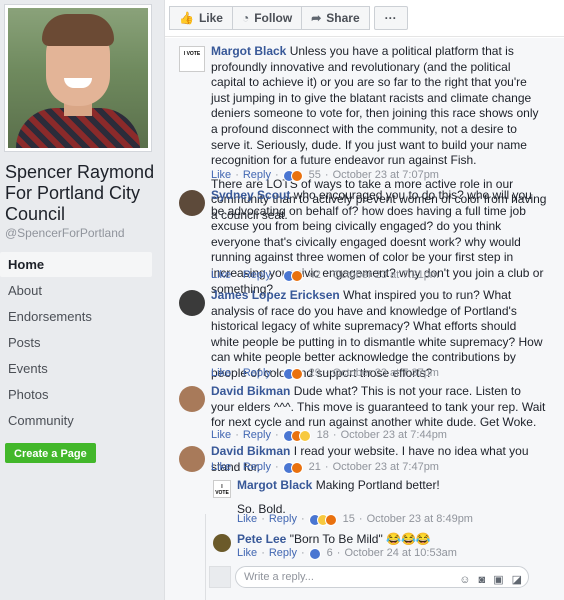 Image resolution: width=564 pixels, height=600 pixels. I want to click on page-handle: @SpencerForPortland, so click(65, 233).